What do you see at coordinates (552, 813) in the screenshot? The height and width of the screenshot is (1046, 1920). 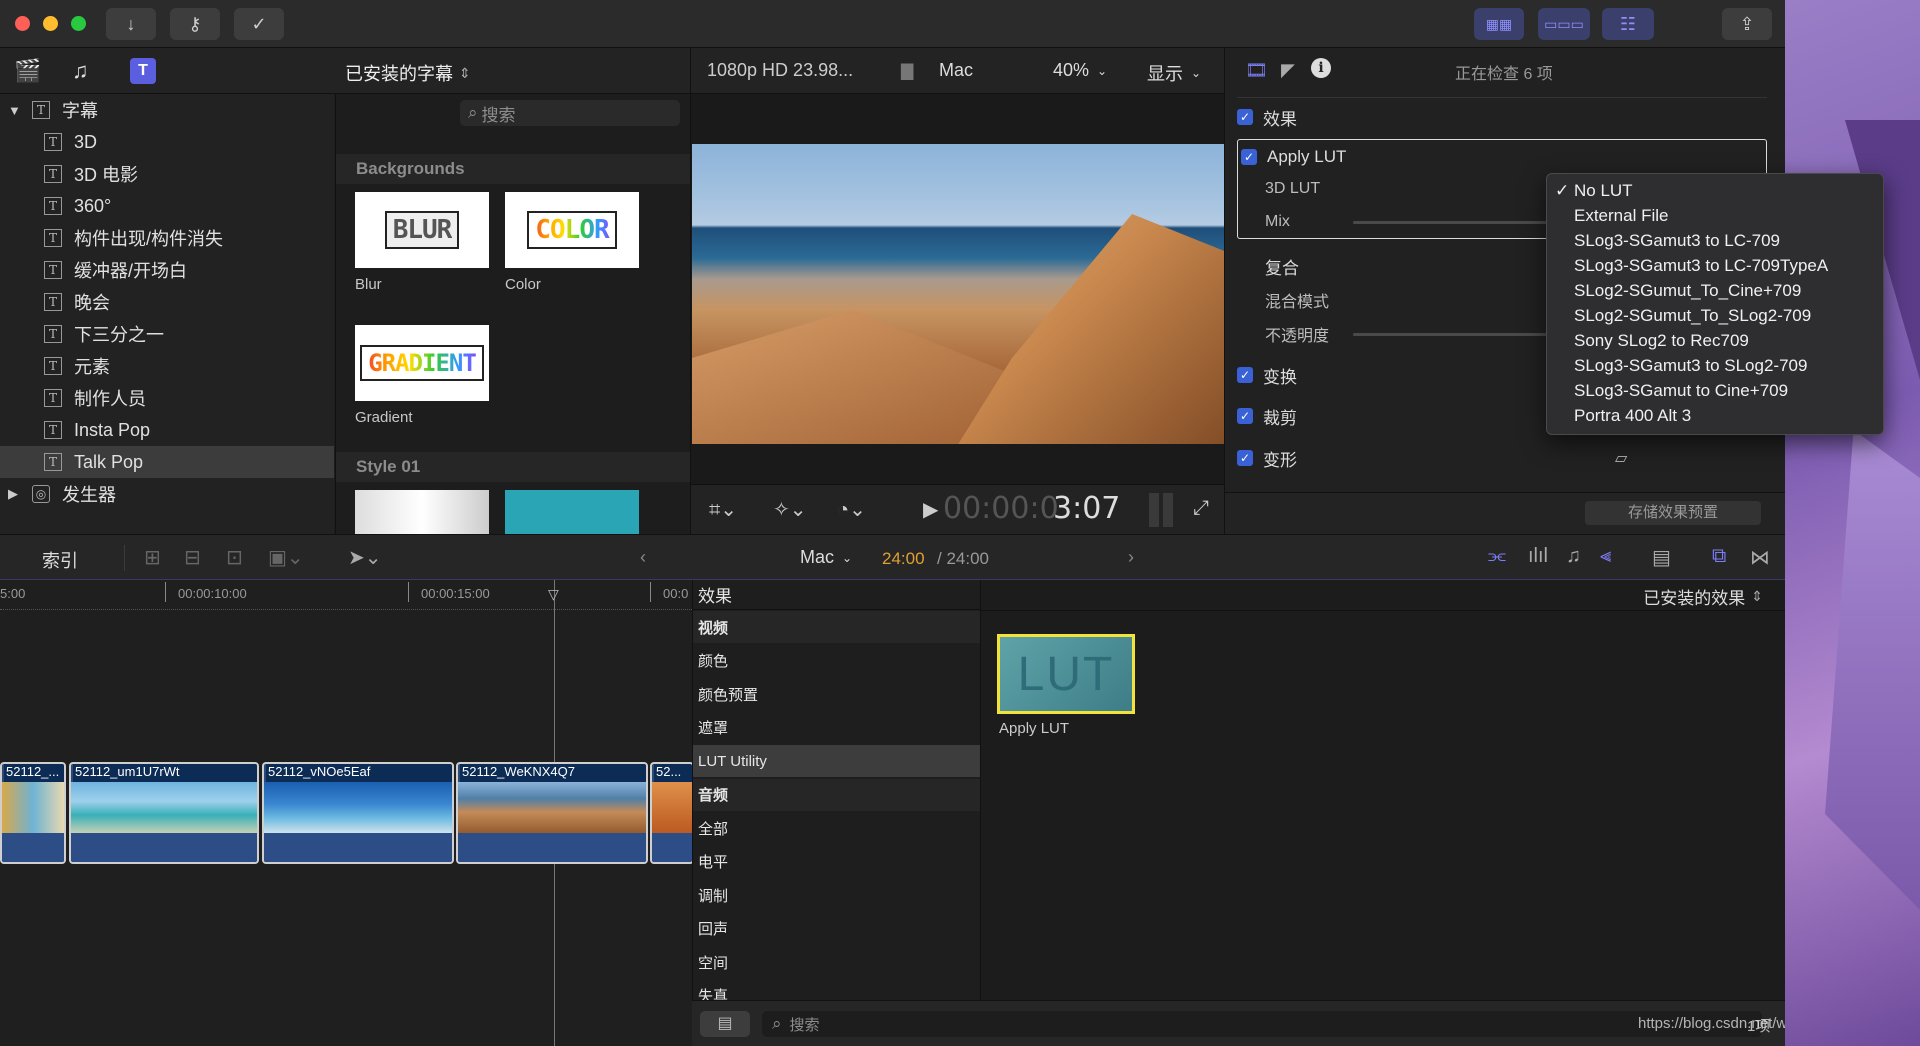 I see `timeline-clip: 52112_WeKNX4Q7` at bounding box center [552, 813].